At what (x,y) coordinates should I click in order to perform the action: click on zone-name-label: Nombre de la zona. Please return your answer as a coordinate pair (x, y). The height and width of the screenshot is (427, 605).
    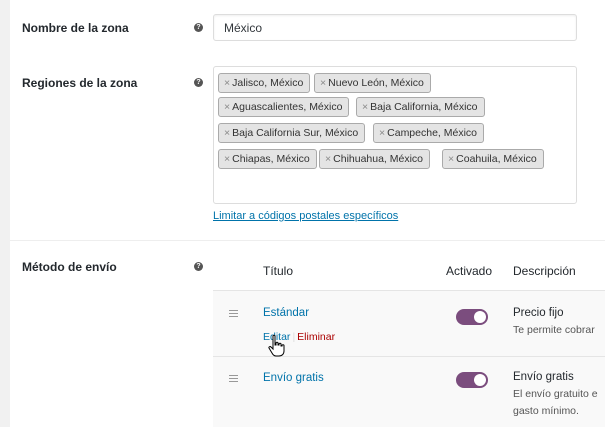
    Looking at the image, I should click on (75, 28).